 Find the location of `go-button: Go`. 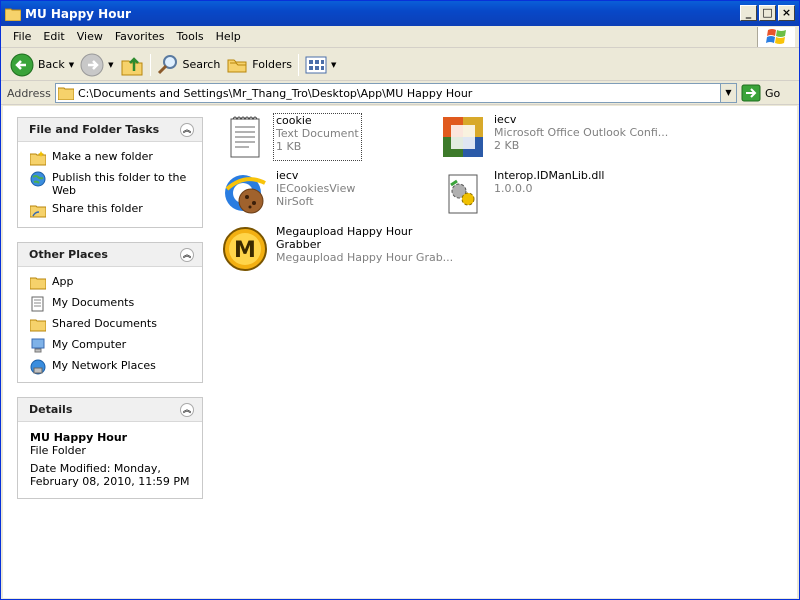

go-button: Go is located at coordinates (760, 93).